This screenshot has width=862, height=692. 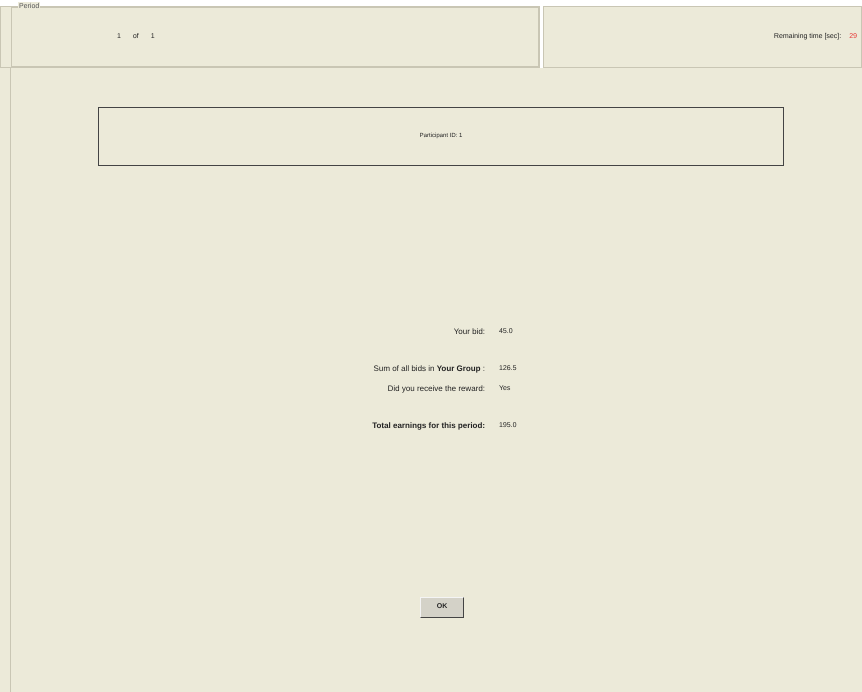 What do you see at coordinates (428, 426) in the screenshot?
I see `result-label: Total earnings for this period:` at bounding box center [428, 426].